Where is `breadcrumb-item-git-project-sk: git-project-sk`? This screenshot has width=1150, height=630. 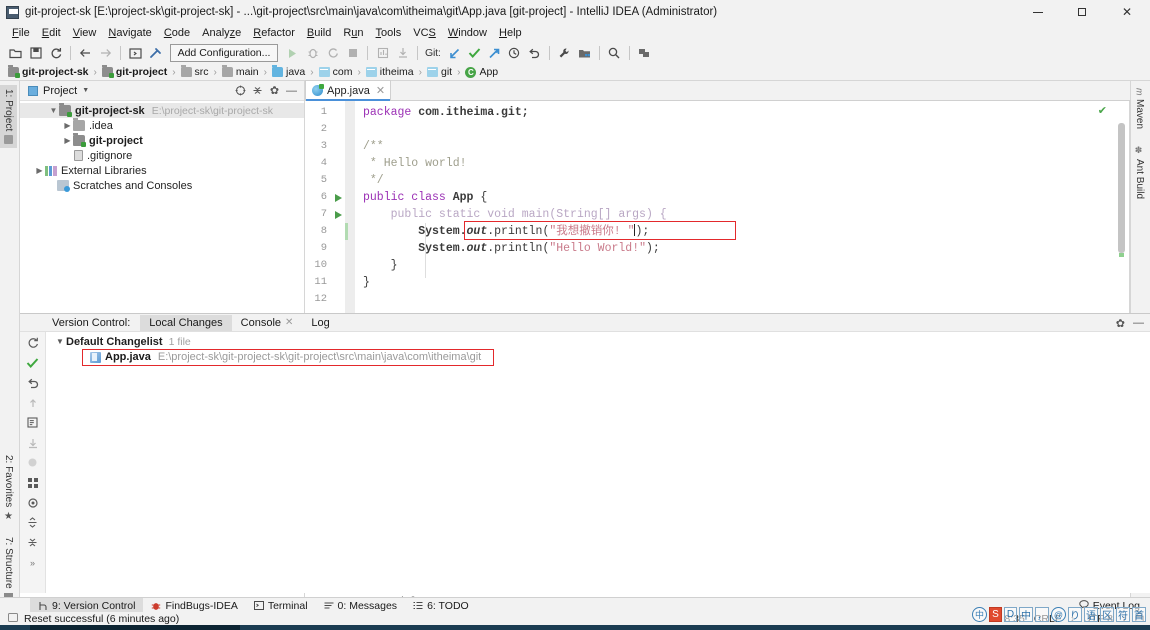
breadcrumb-item-git-project-sk: git-project-sk is located at coordinates (48, 71).